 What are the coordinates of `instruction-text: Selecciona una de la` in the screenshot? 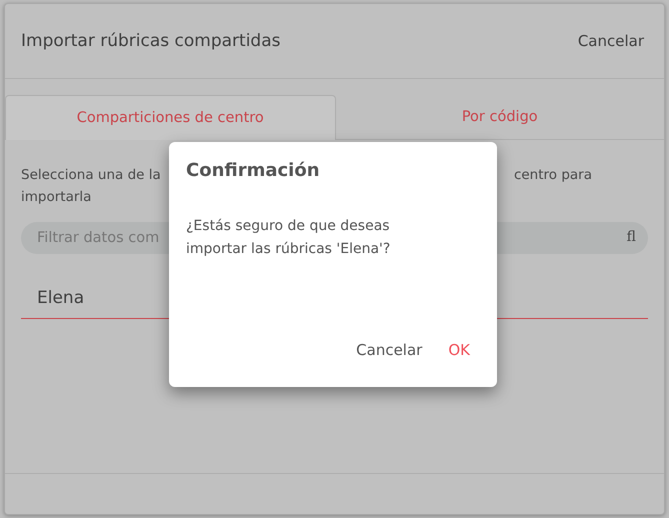 It's located at (91, 175).